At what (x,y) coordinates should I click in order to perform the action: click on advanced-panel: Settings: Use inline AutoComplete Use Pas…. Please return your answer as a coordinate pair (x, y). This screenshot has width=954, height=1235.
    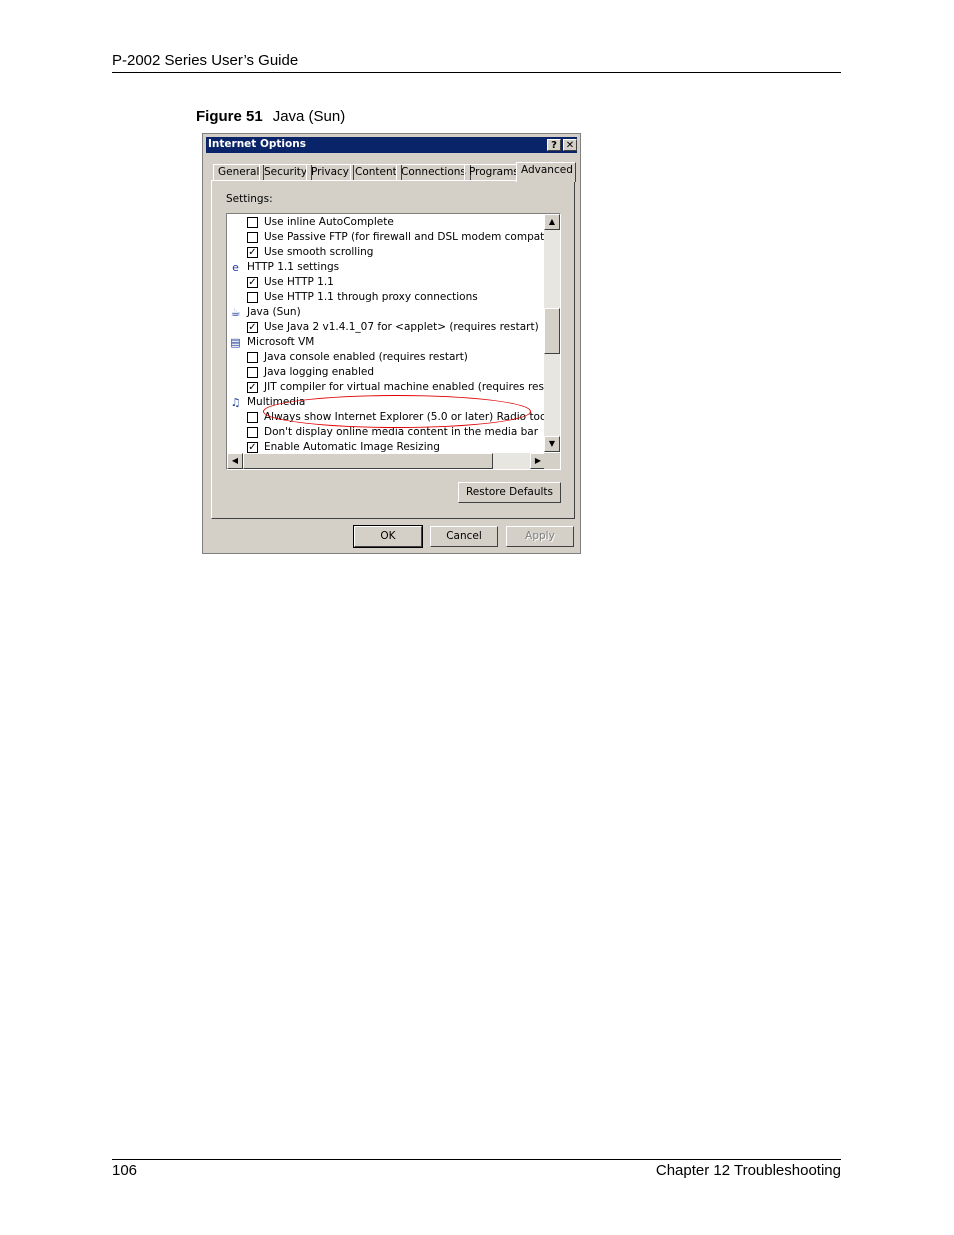
    Looking at the image, I should click on (393, 349).